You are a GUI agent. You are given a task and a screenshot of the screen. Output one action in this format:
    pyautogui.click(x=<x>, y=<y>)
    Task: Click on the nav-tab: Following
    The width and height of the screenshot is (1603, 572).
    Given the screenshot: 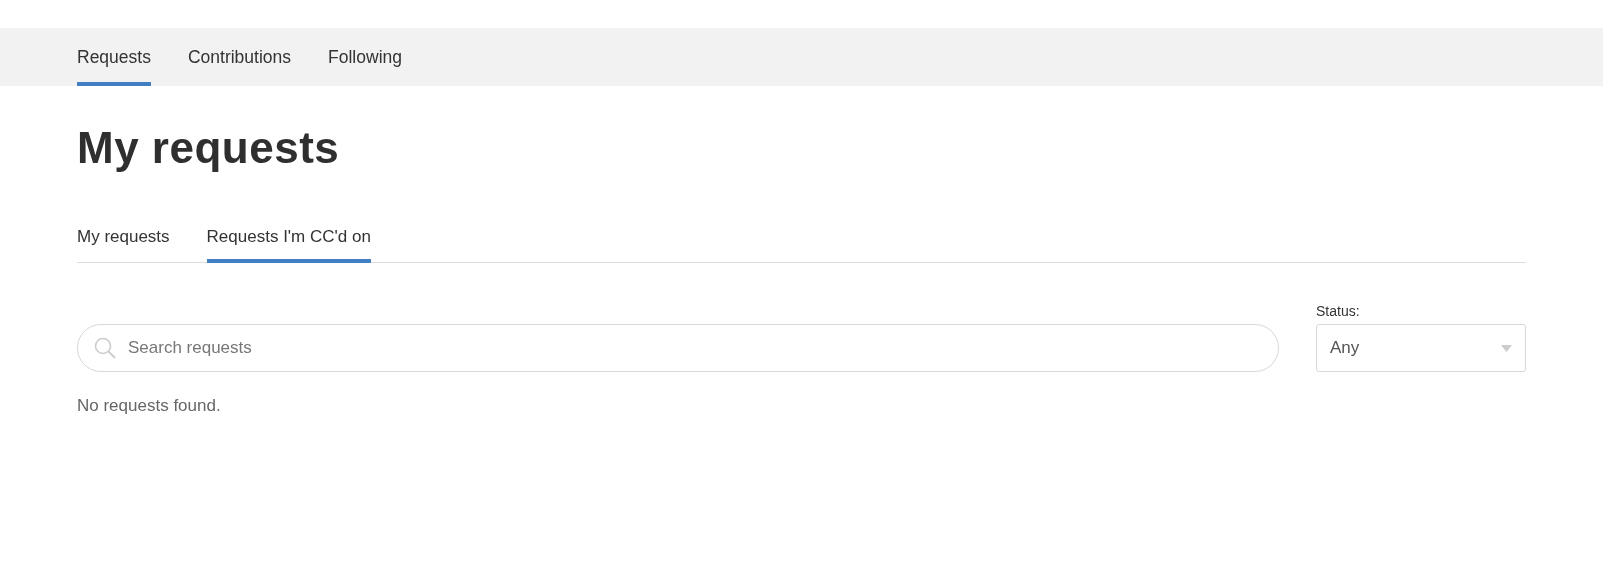 What is the action you would take?
    pyautogui.click(x=365, y=57)
    